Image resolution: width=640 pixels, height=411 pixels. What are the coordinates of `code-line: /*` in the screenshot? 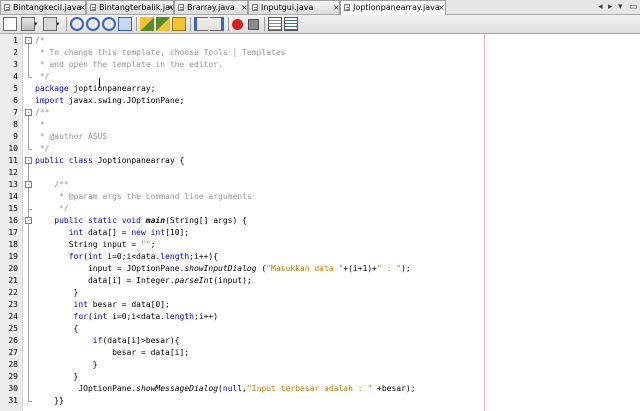 It's located at (40, 40).